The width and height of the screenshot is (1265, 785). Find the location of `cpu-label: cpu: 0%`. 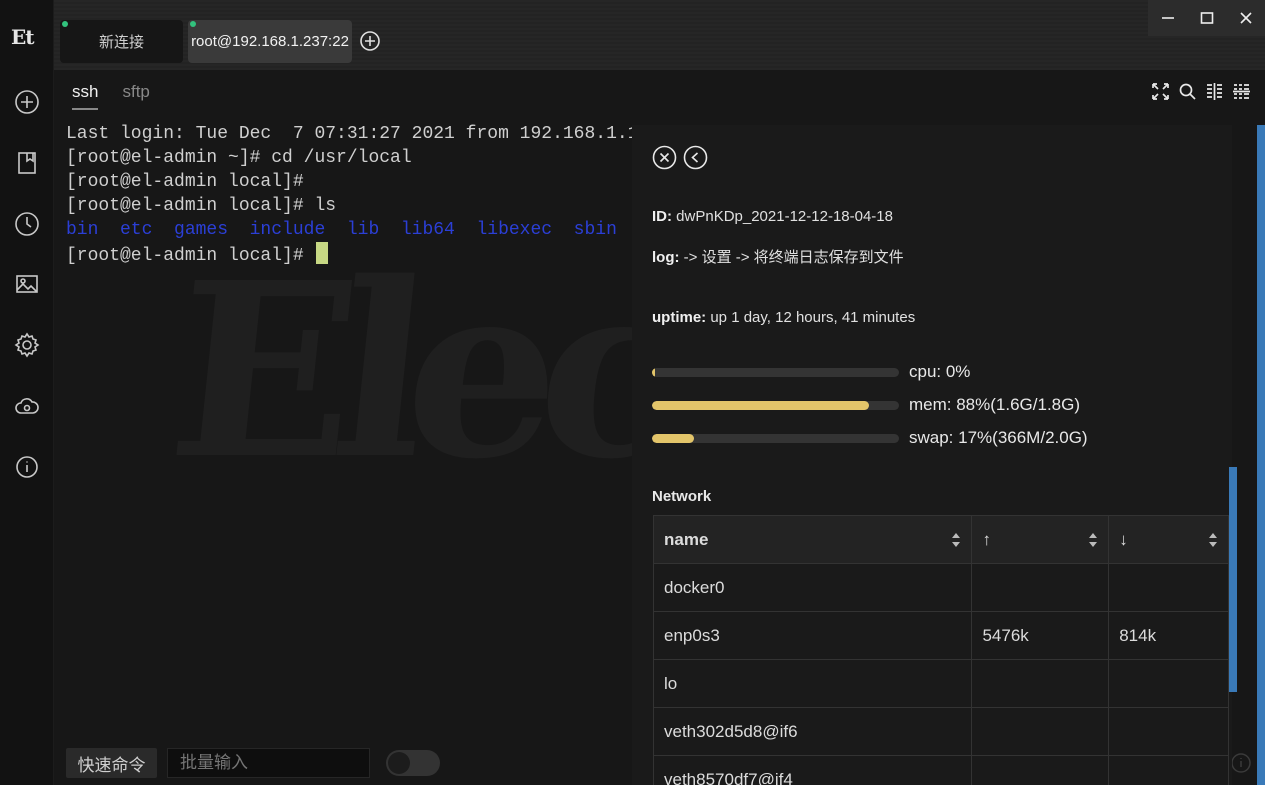

cpu-label: cpu: 0% is located at coordinates (940, 371).